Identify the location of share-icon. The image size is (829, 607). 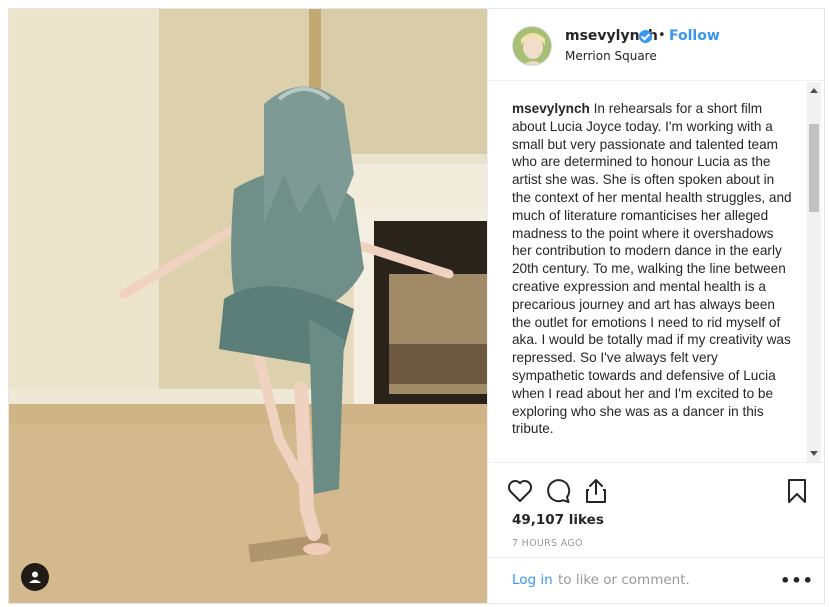
(596, 491).